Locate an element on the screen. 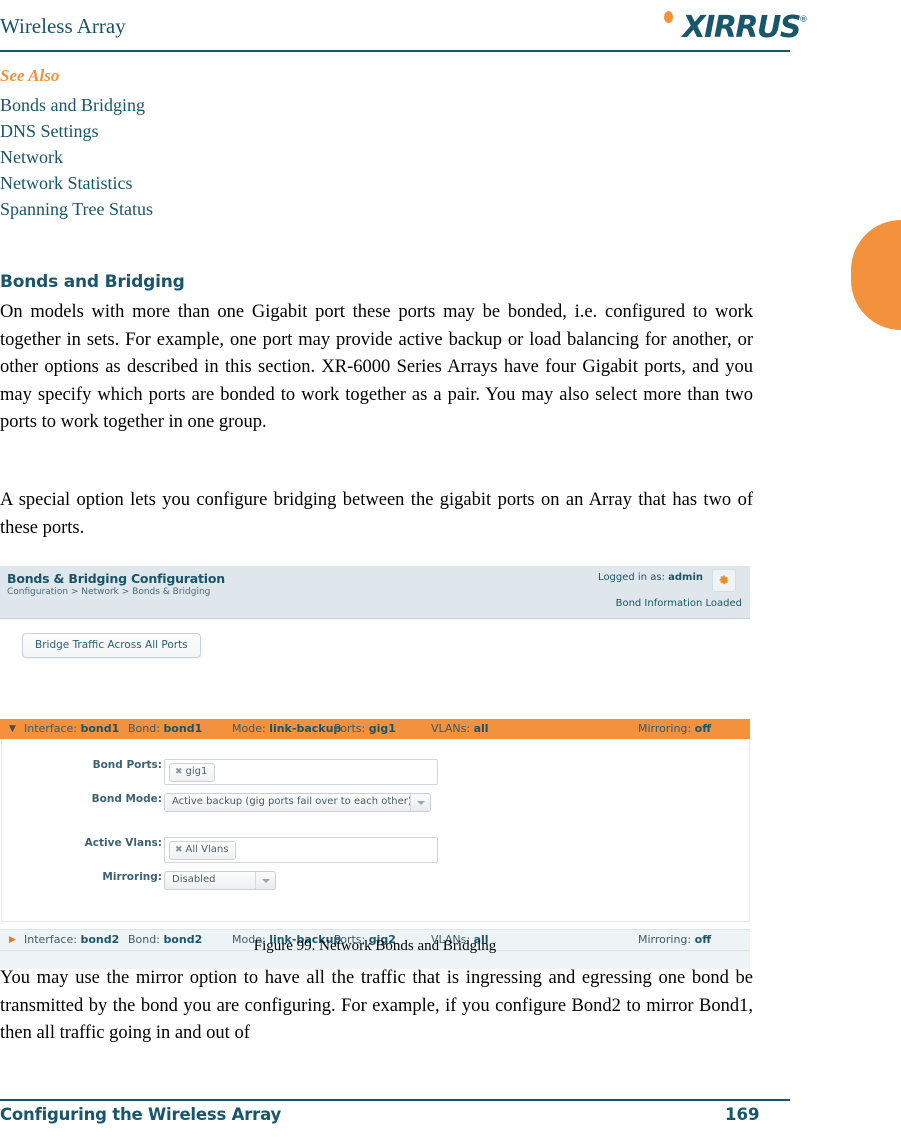 This screenshot has width=901, height=1137. page-title: Wireless Array is located at coordinates (63, 26).